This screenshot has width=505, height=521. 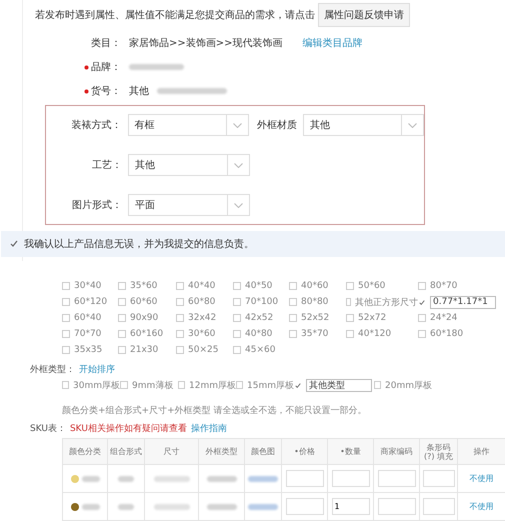 What do you see at coordinates (14, 243) in the screenshot?
I see `checkmark-icon` at bounding box center [14, 243].